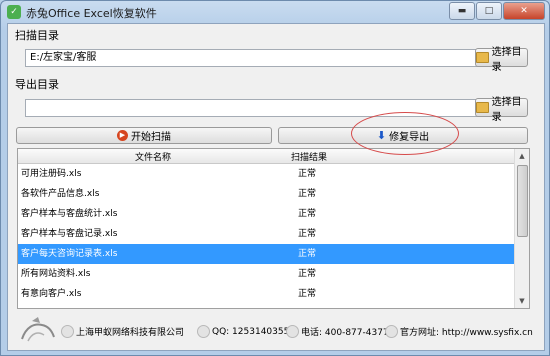 This screenshot has height=356, width=550. What do you see at coordinates (266, 274) in the screenshot?
I see `table-row: 所有网站资料.xls 正常` at bounding box center [266, 274].